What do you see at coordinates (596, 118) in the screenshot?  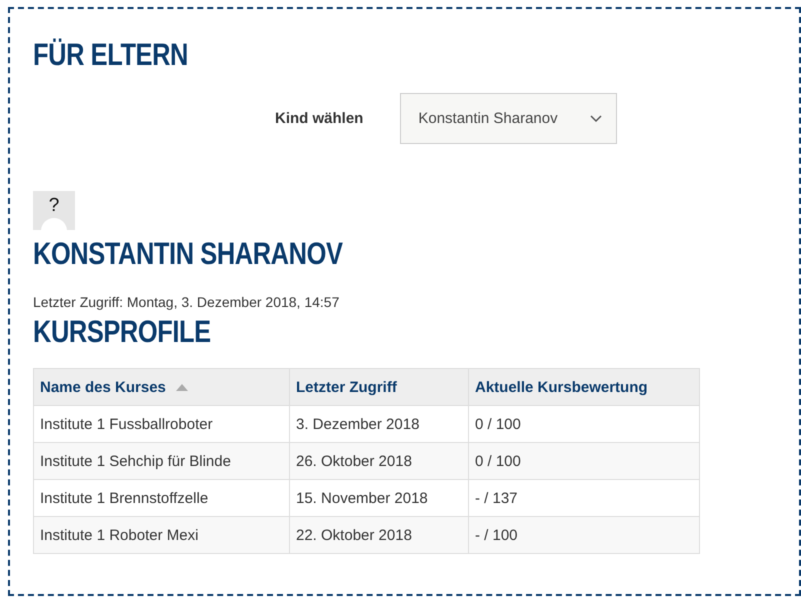 I see `chevron-down-icon` at bounding box center [596, 118].